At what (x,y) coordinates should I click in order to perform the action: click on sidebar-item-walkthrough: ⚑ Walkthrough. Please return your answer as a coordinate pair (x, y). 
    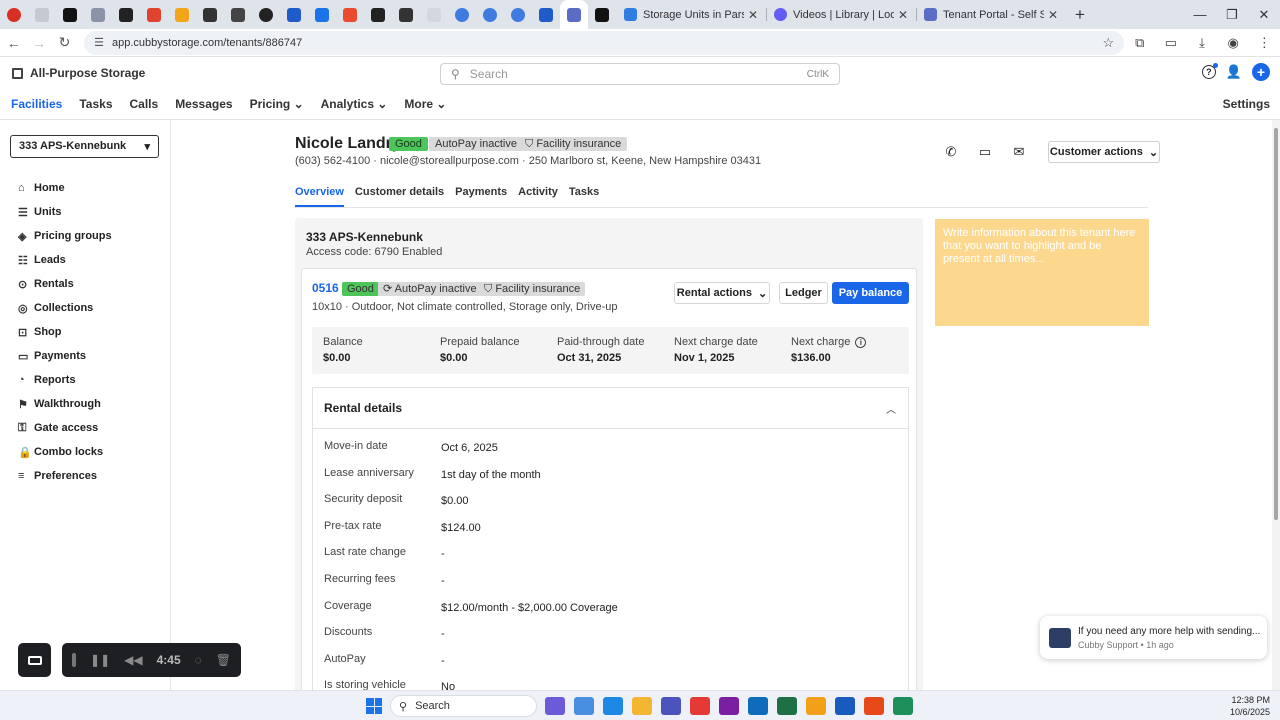
    Looking at the image, I should click on (65, 404).